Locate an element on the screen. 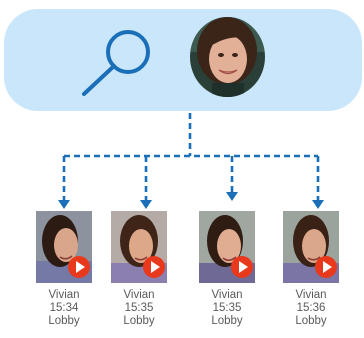 The height and width of the screenshot is (338, 364). result-card: Vivian 15:36 Lobby is located at coordinates (311, 269).